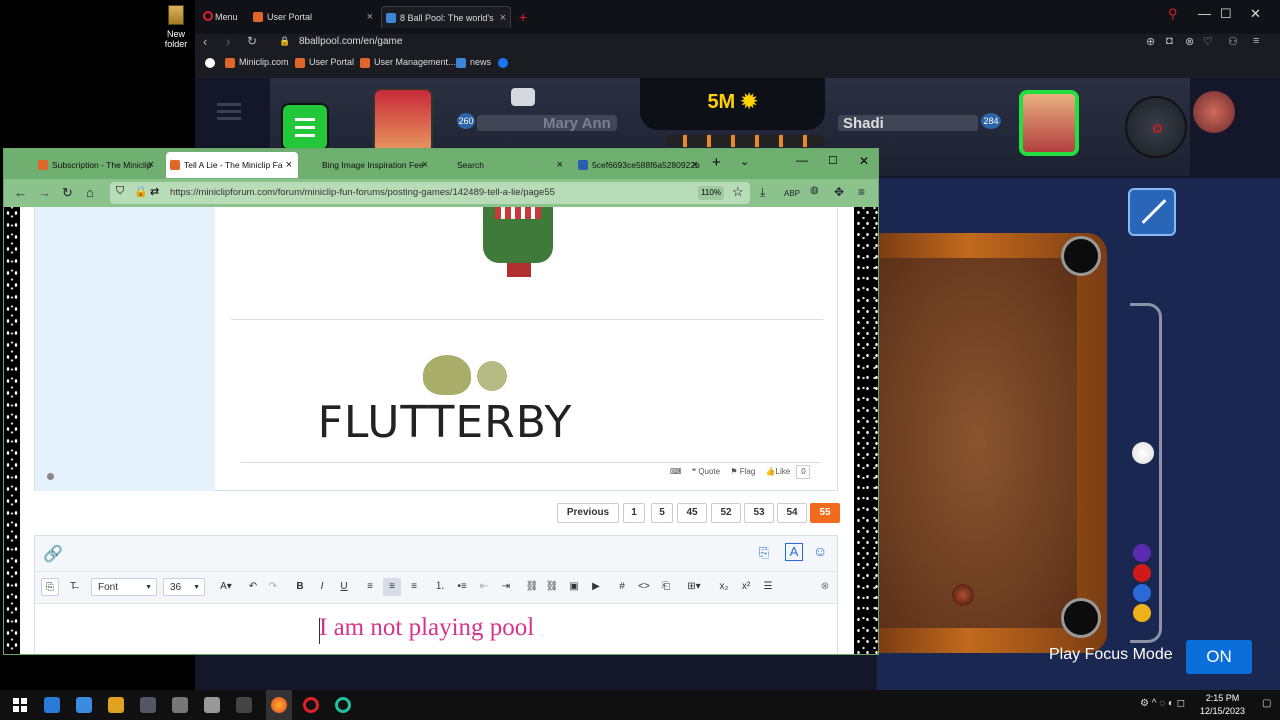  Describe the element at coordinates (724, 587) in the screenshot. I see `subscript-icon: x₂` at that location.